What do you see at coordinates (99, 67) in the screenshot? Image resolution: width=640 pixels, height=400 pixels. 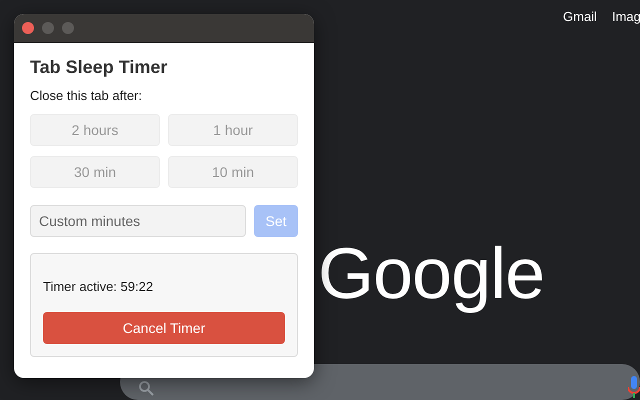 I see `popup-title: Tab Sleep Timer` at bounding box center [99, 67].